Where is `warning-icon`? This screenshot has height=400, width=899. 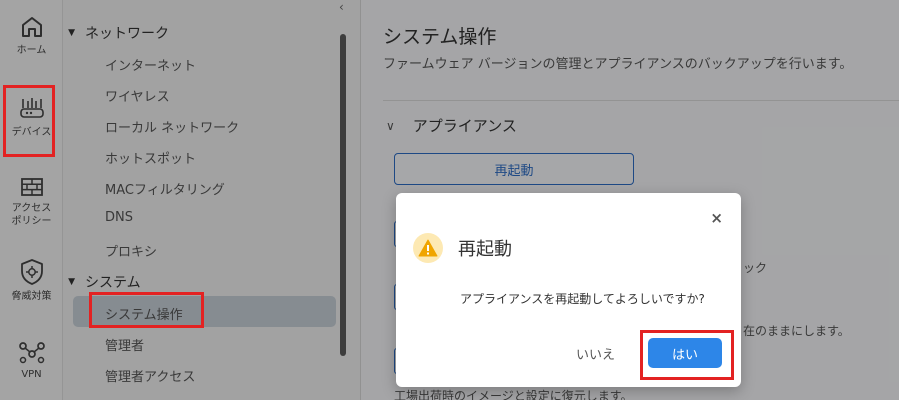
warning-icon is located at coordinates (428, 248).